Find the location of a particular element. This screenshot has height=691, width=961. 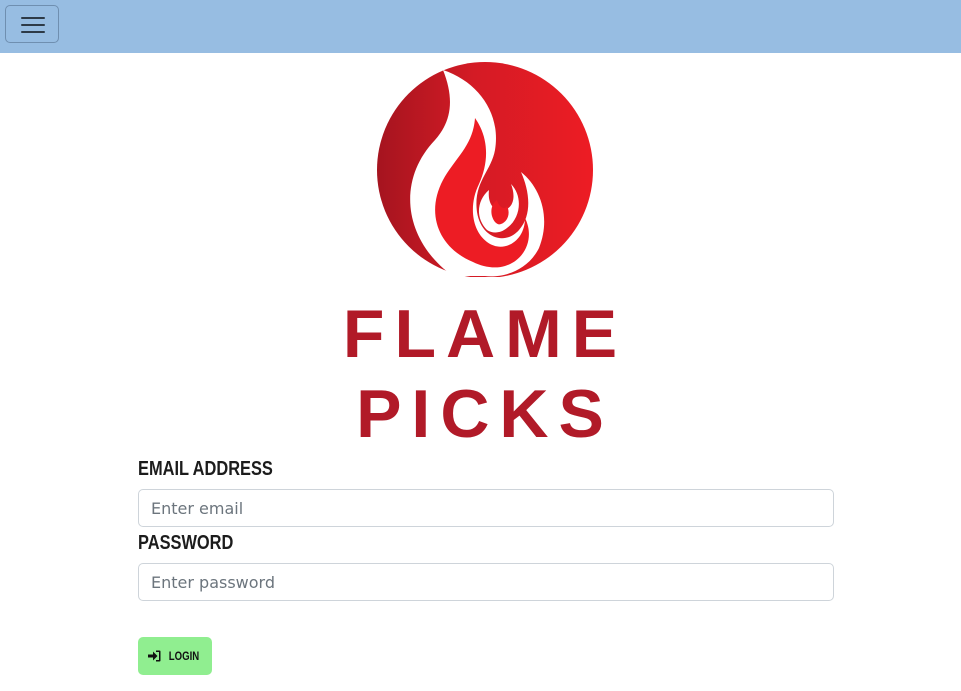

flame-icon is located at coordinates (485, 170).